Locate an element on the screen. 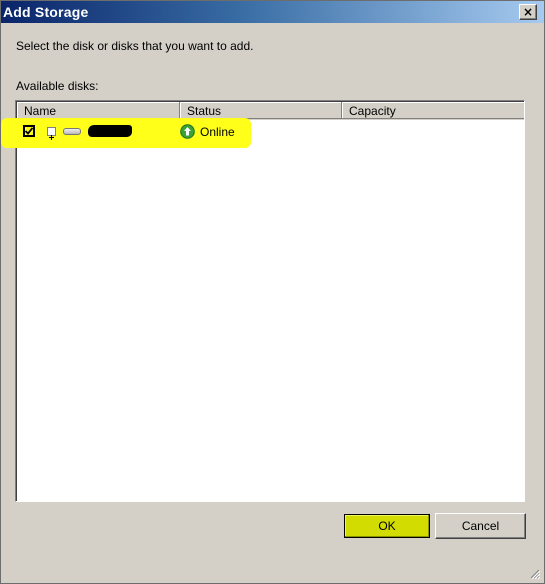 This screenshot has width=545, height=584. disk-status: Online is located at coordinates (217, 132).